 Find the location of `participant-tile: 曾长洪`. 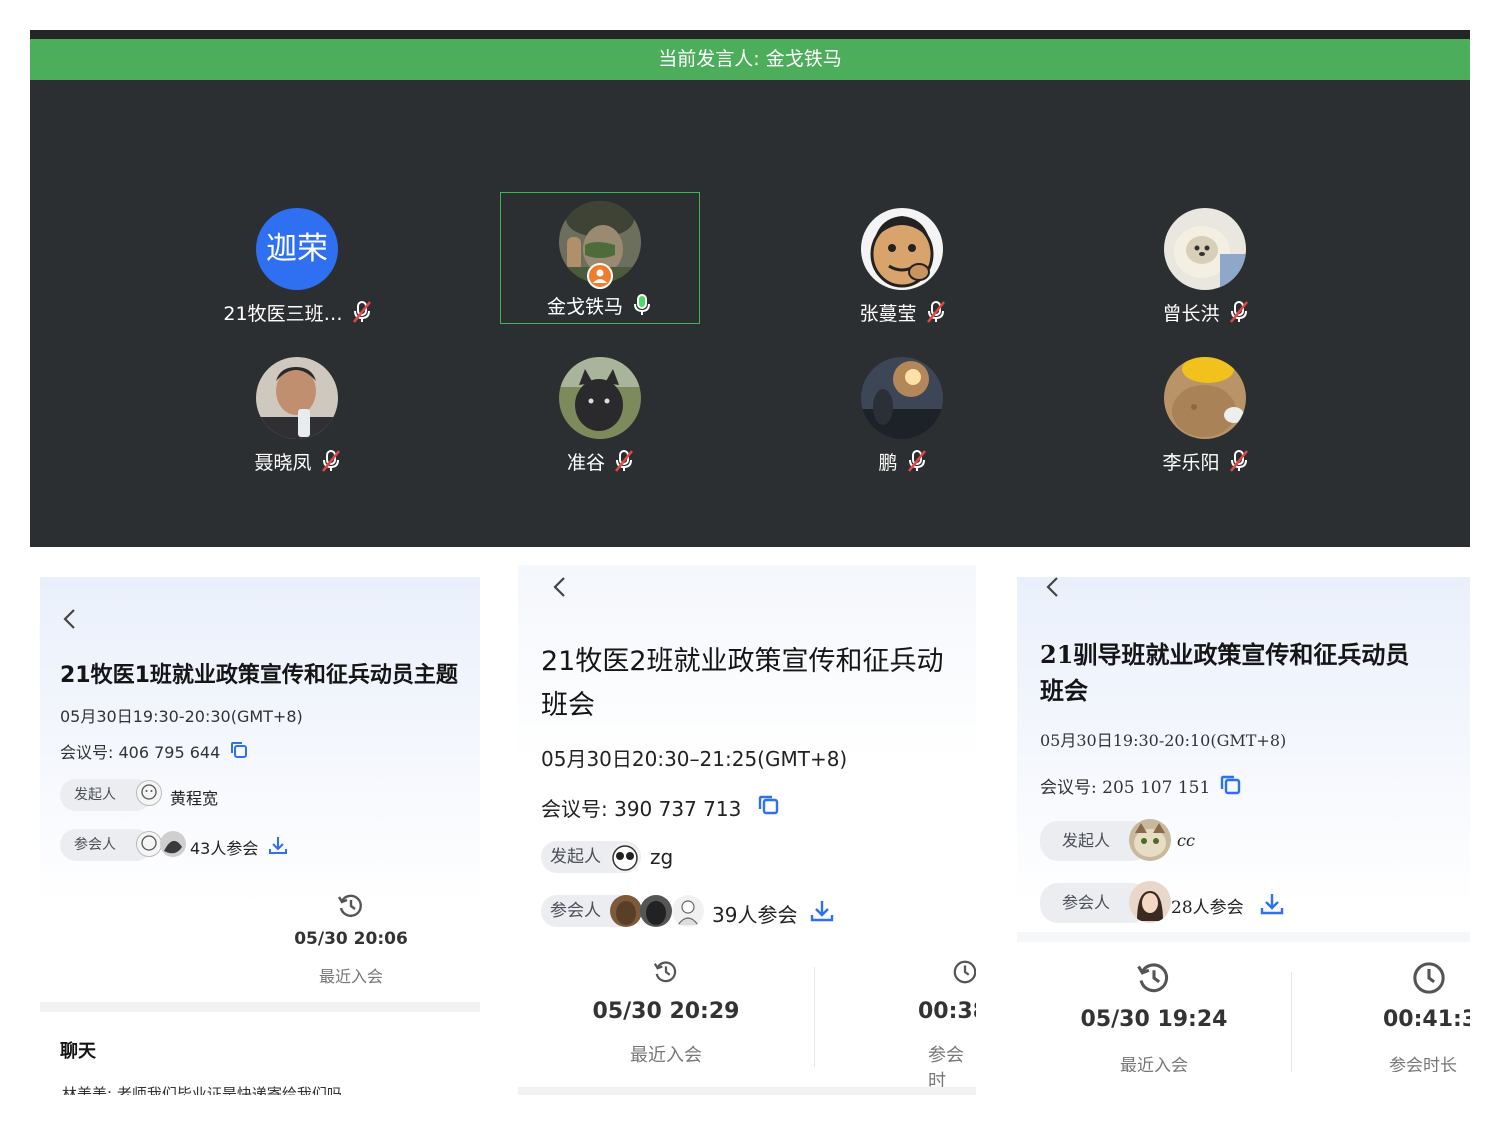

participant-tile: 曾长洪 is located at coordinates (1206, 266).